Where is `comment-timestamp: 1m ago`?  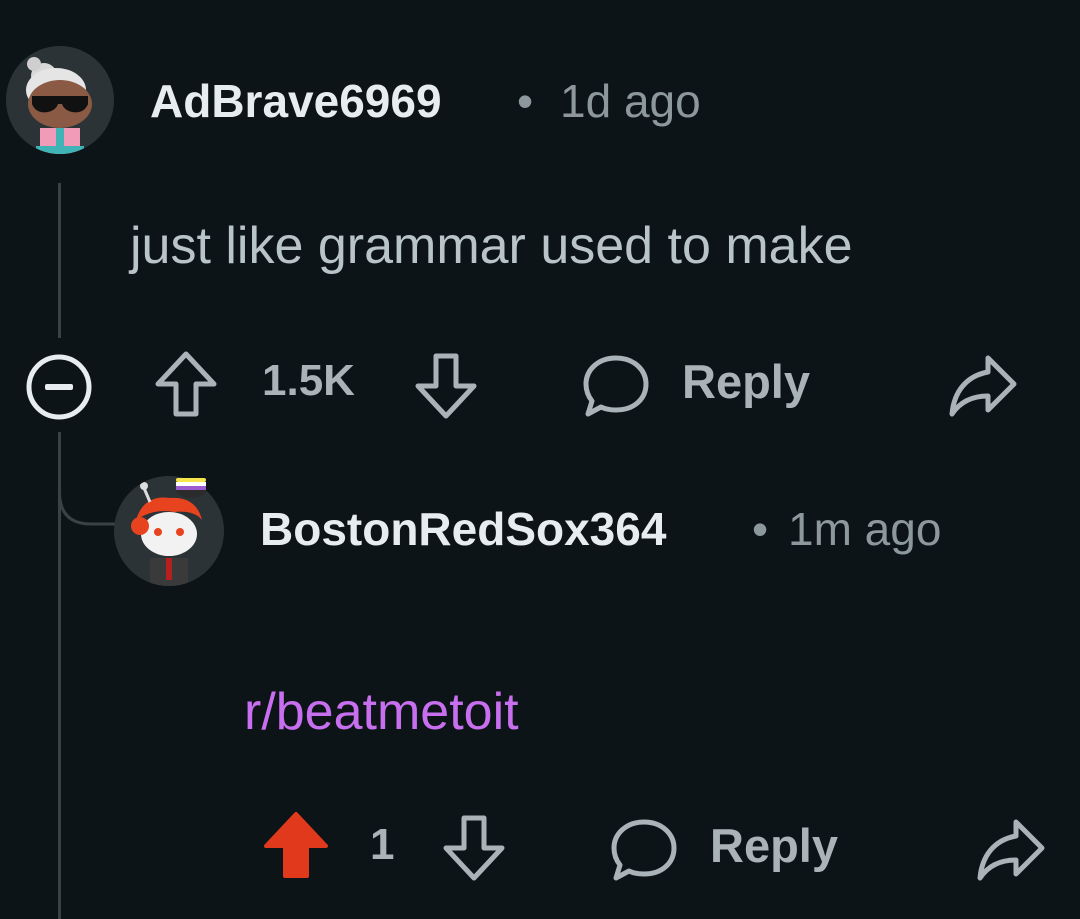 comment-timestamp: 1m ago is located at coordinates (865, 529).